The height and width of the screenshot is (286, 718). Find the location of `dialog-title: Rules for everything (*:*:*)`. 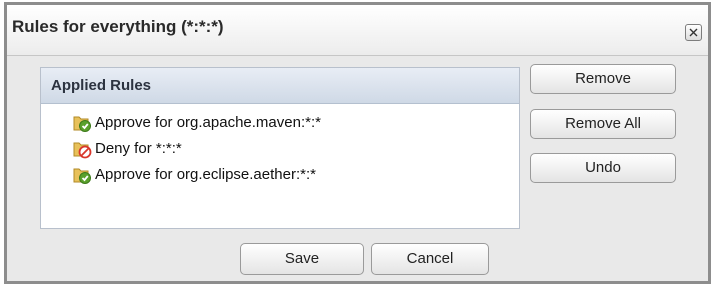

dialog-title: Rules for everything (*:*:*) is located at coordinates (118, 26).